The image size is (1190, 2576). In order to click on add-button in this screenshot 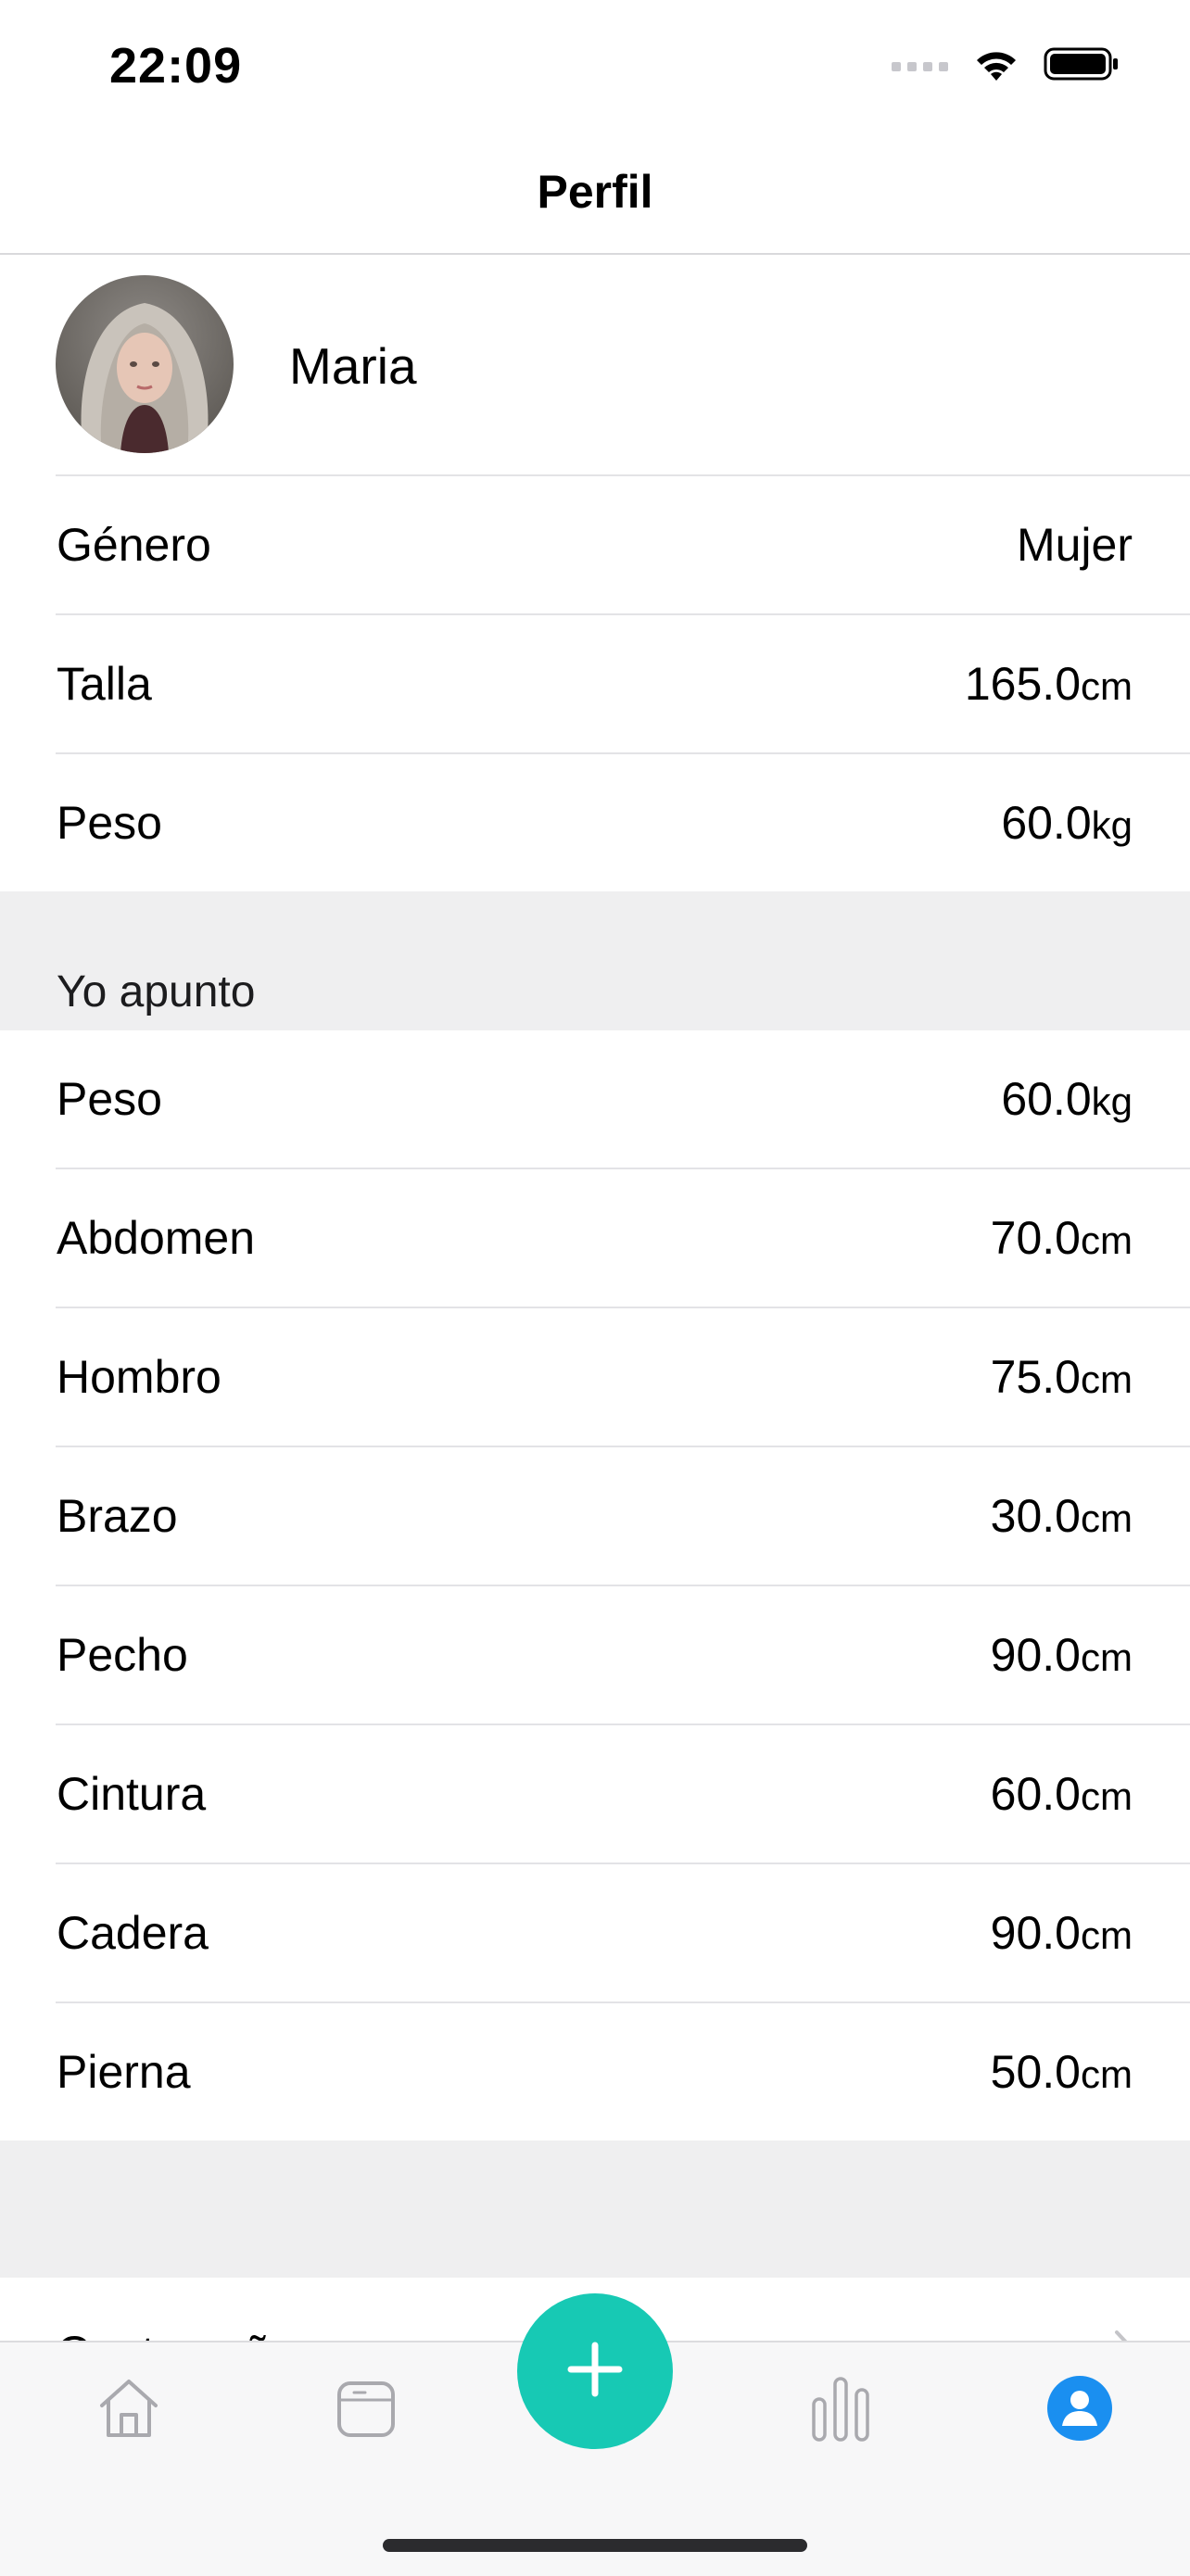, I will do `click(595, 2371)`.